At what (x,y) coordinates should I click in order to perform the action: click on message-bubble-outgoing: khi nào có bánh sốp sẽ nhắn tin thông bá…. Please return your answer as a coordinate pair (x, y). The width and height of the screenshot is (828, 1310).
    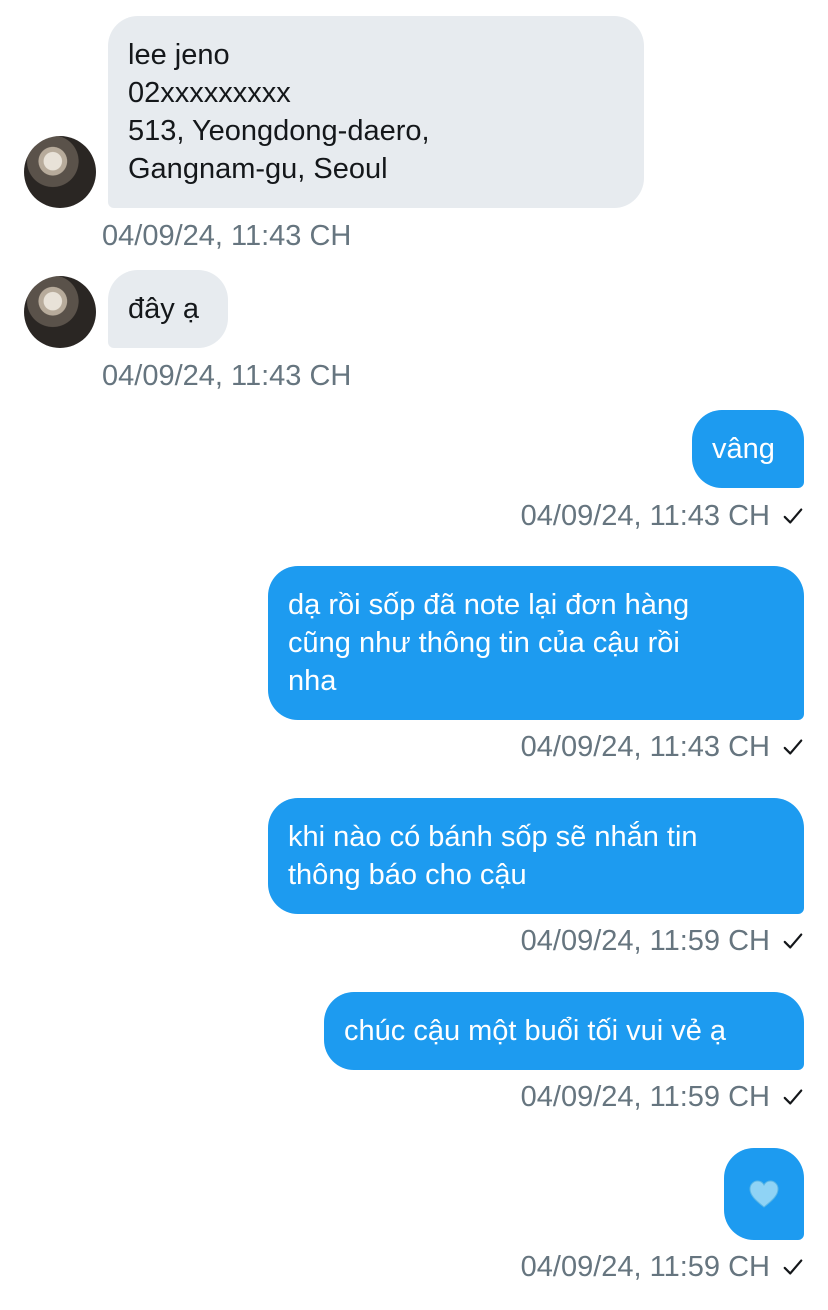
    Looking at the image, I should click on (536, 856).